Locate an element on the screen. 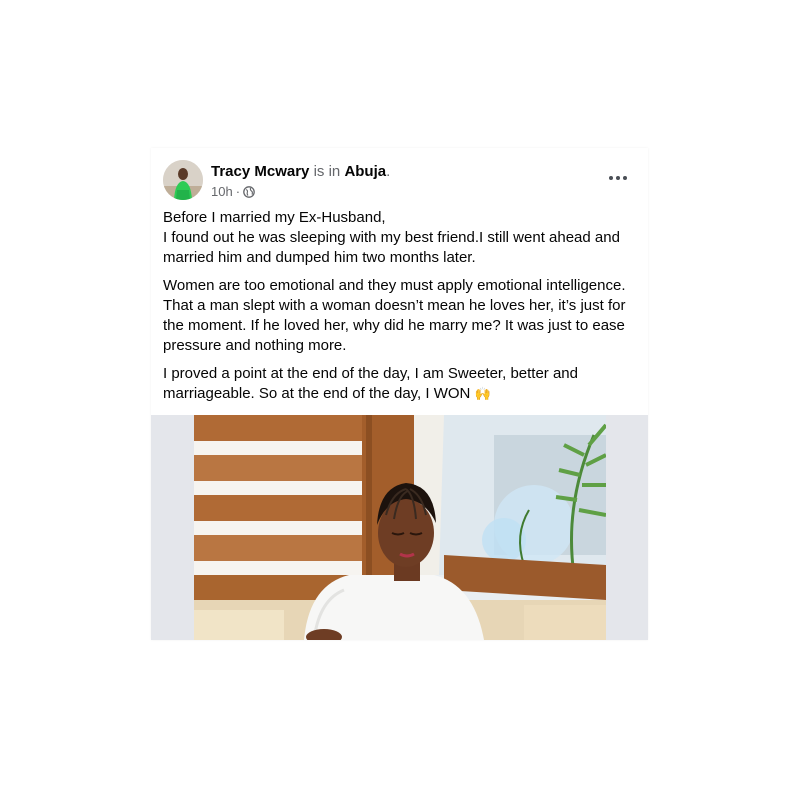 This screenshot has height=790, width=800. post-timestamp: 10h is located at coordinates (222, 192).